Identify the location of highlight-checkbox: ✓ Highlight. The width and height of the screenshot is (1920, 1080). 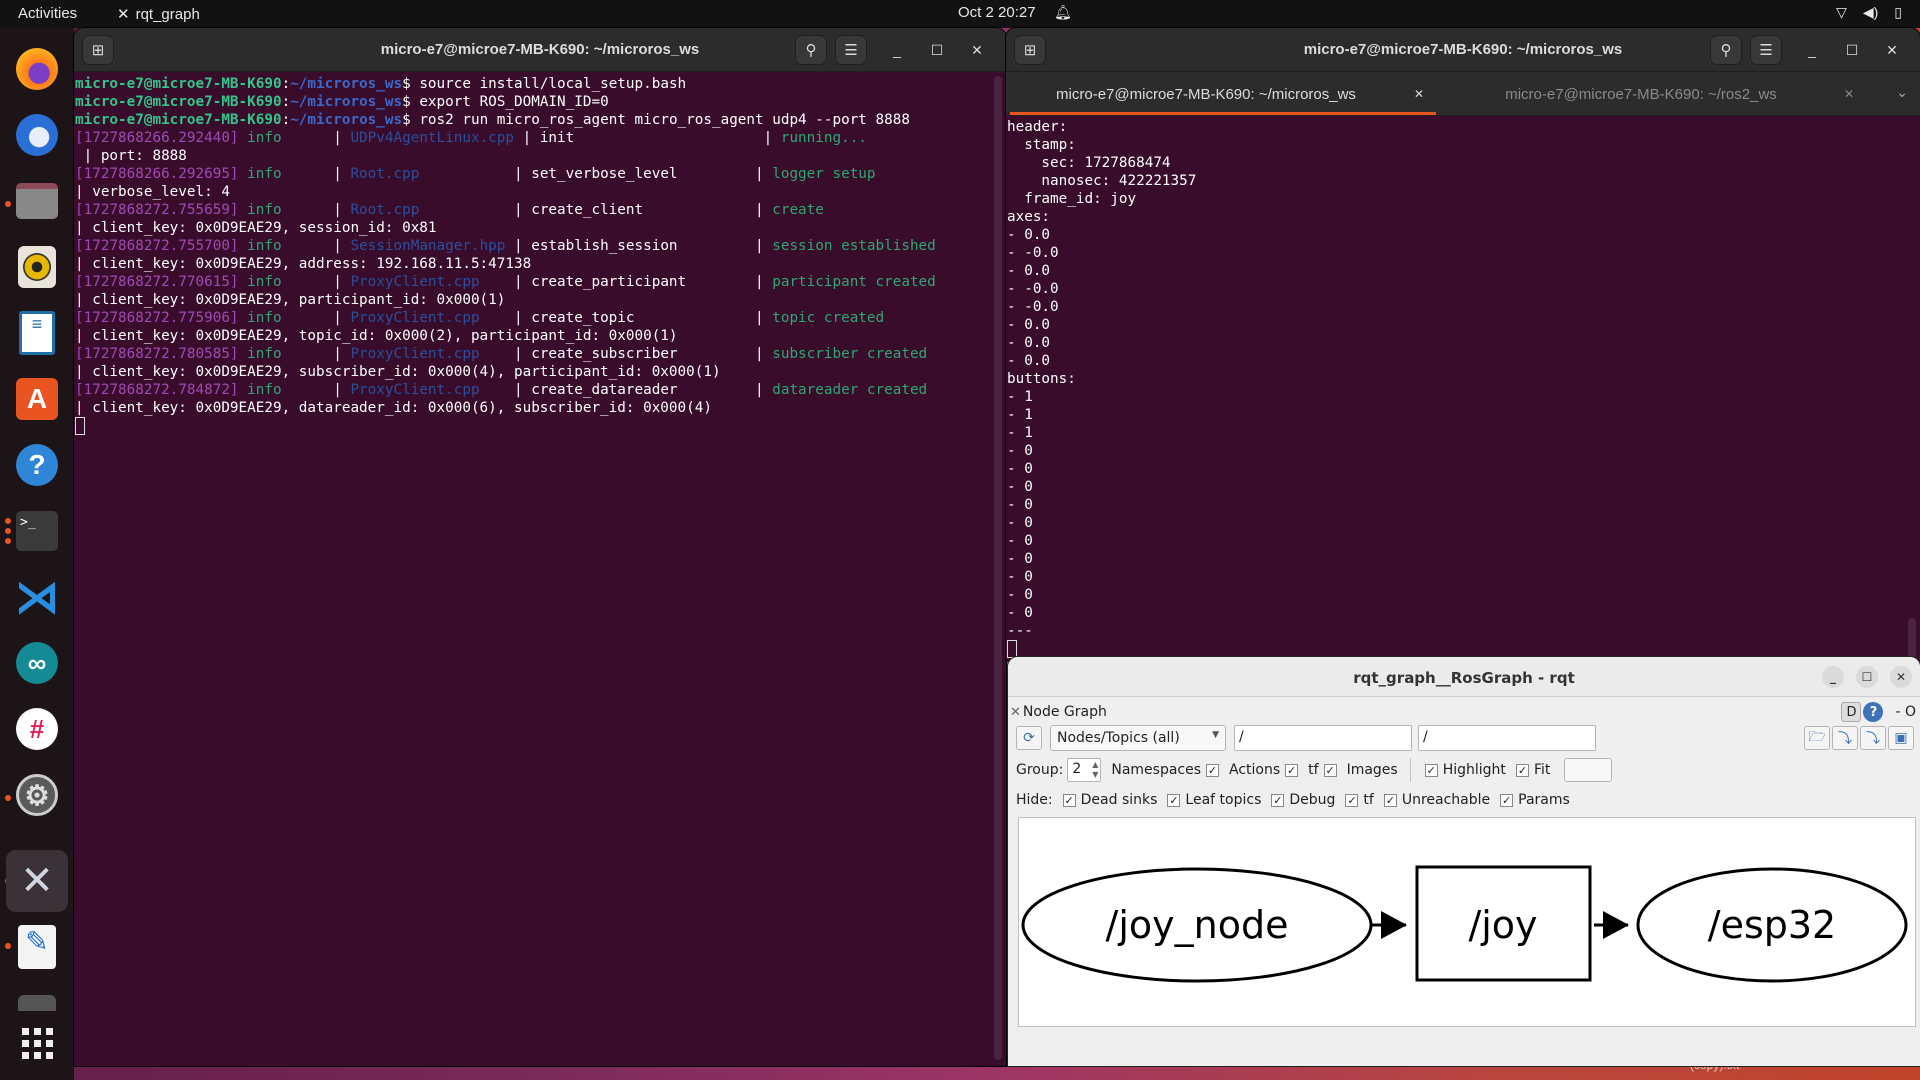
(1465, 770).